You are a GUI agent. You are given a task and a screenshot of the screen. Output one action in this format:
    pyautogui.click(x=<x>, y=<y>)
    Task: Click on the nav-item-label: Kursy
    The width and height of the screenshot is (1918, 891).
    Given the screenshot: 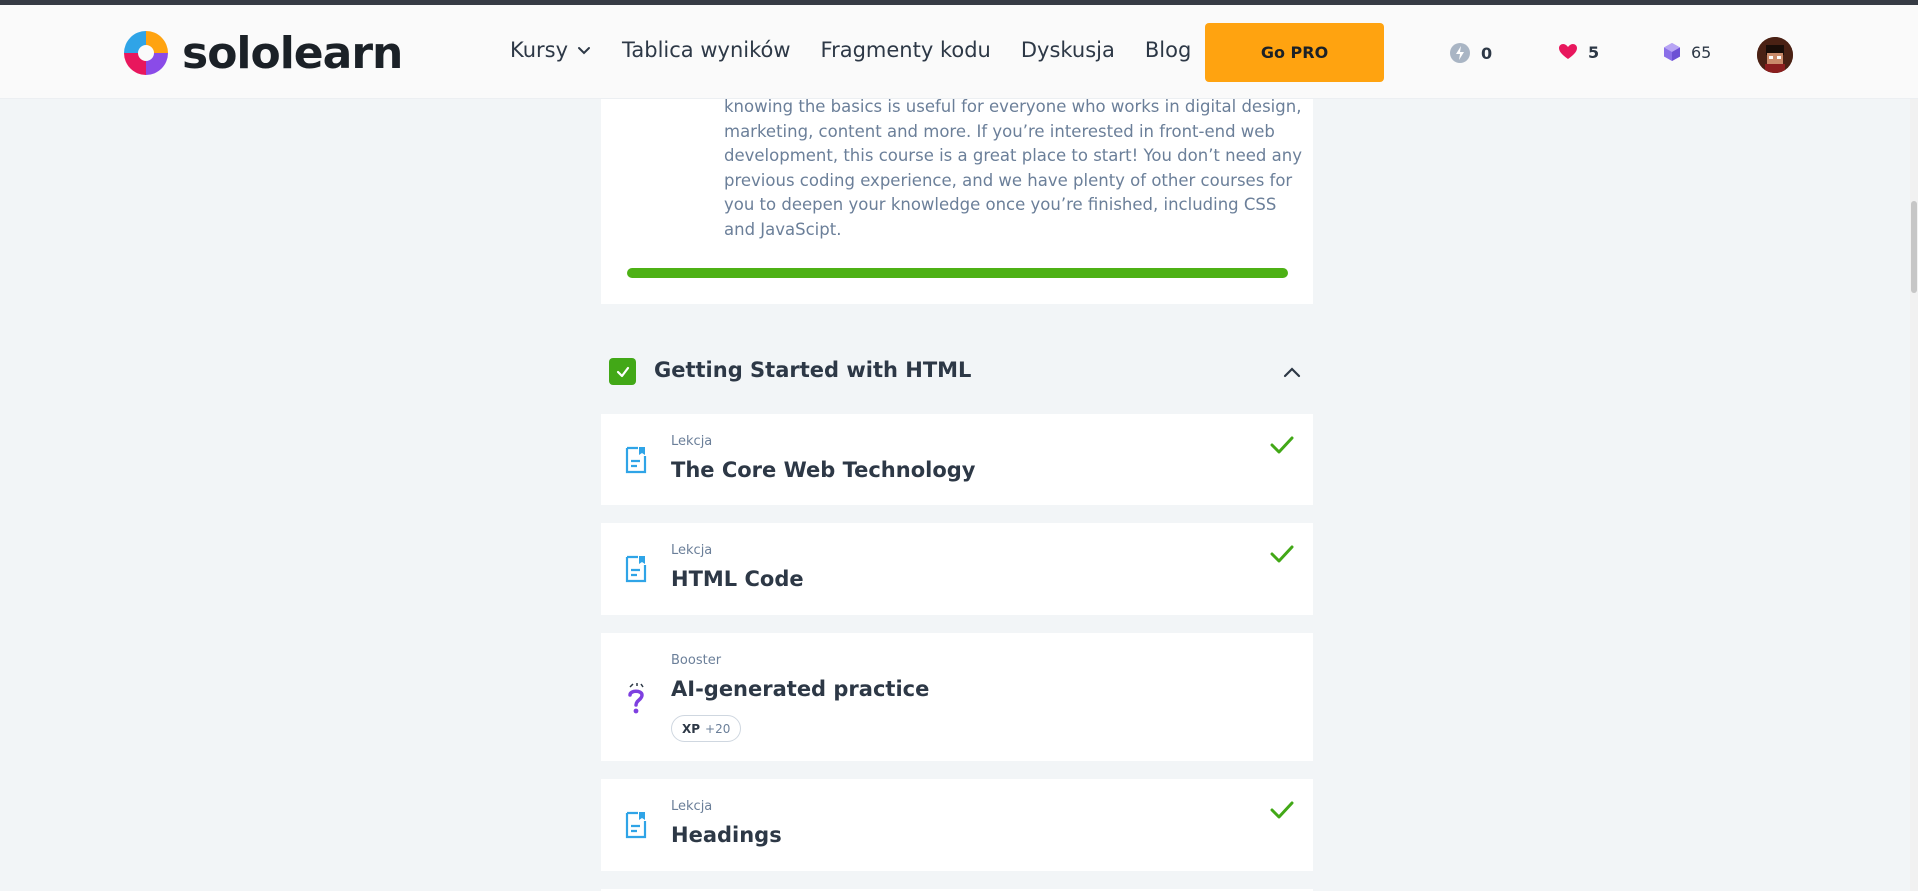 What is the action you would take?
    pyautogui.click(x=539, y=50)
    